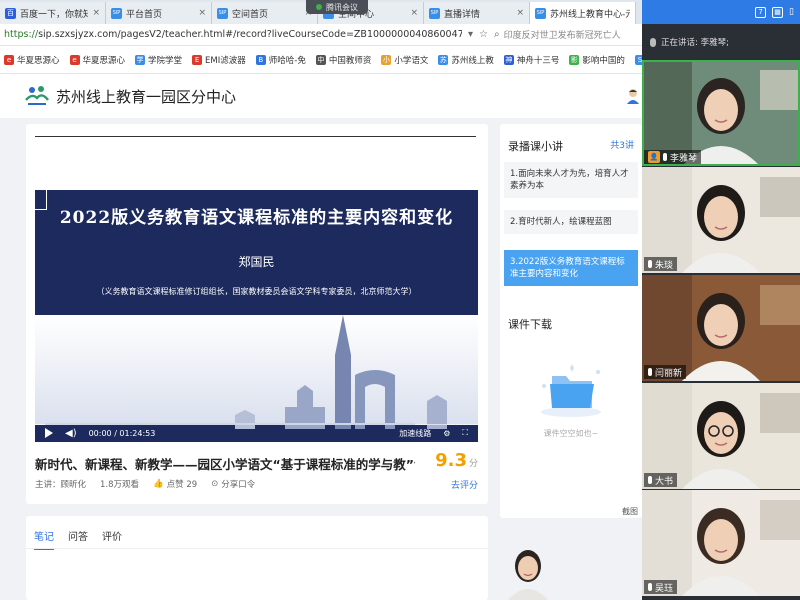 This screenshot has width=800, height=600. Describe the element at coordinates (443, 59) in the screenshot. I see `bookmark-icon: 苏` at that location.